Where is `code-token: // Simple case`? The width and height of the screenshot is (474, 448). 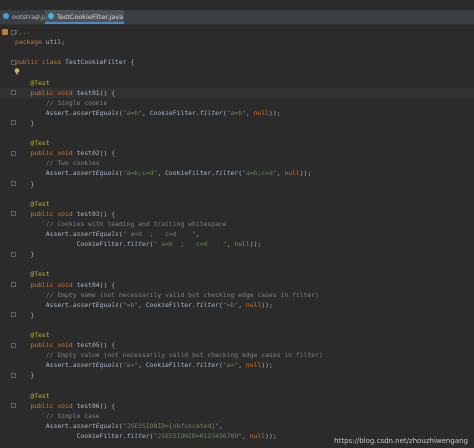
code-token: // Simple case is located at coordinates (57, 415).